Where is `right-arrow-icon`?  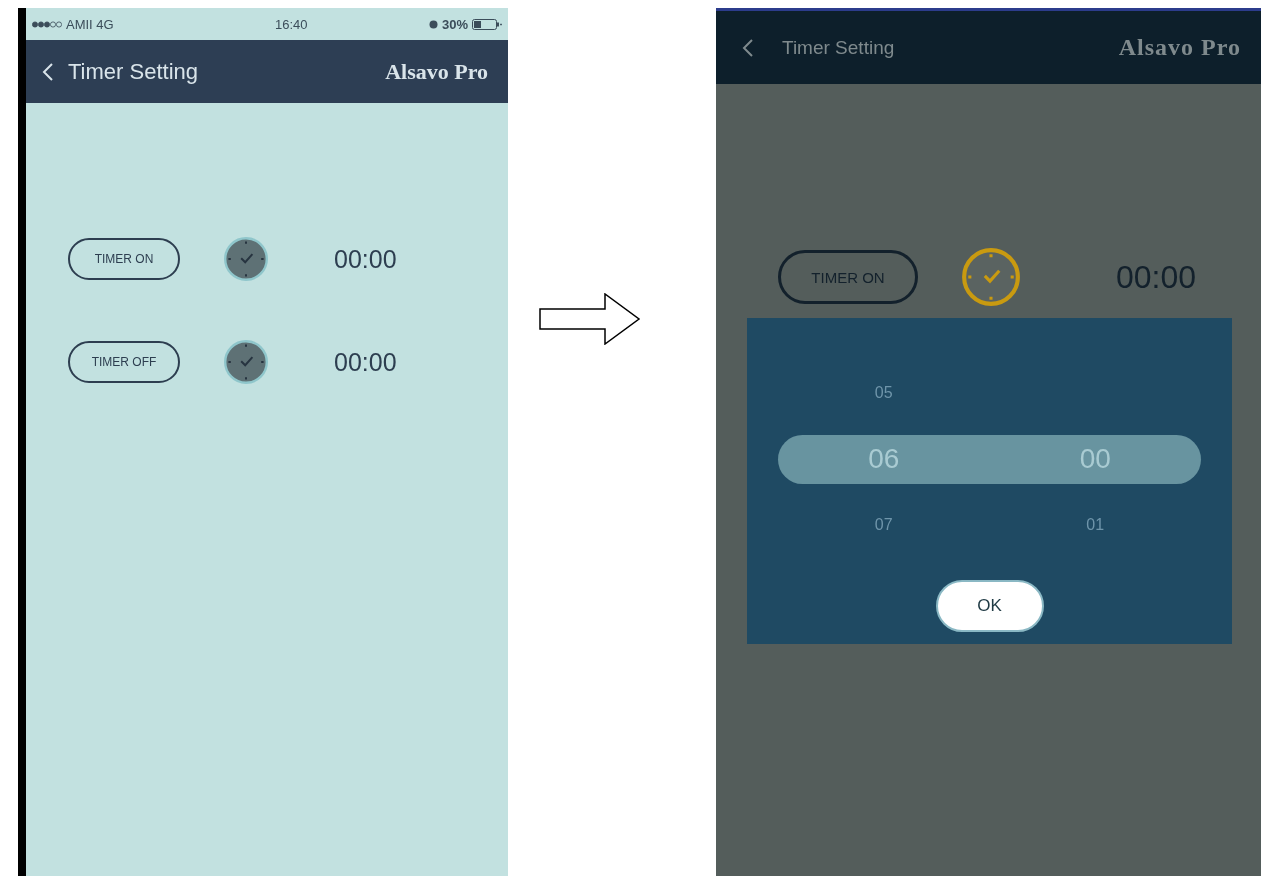 right-arrow-icon is located at coordinates (589, 319).